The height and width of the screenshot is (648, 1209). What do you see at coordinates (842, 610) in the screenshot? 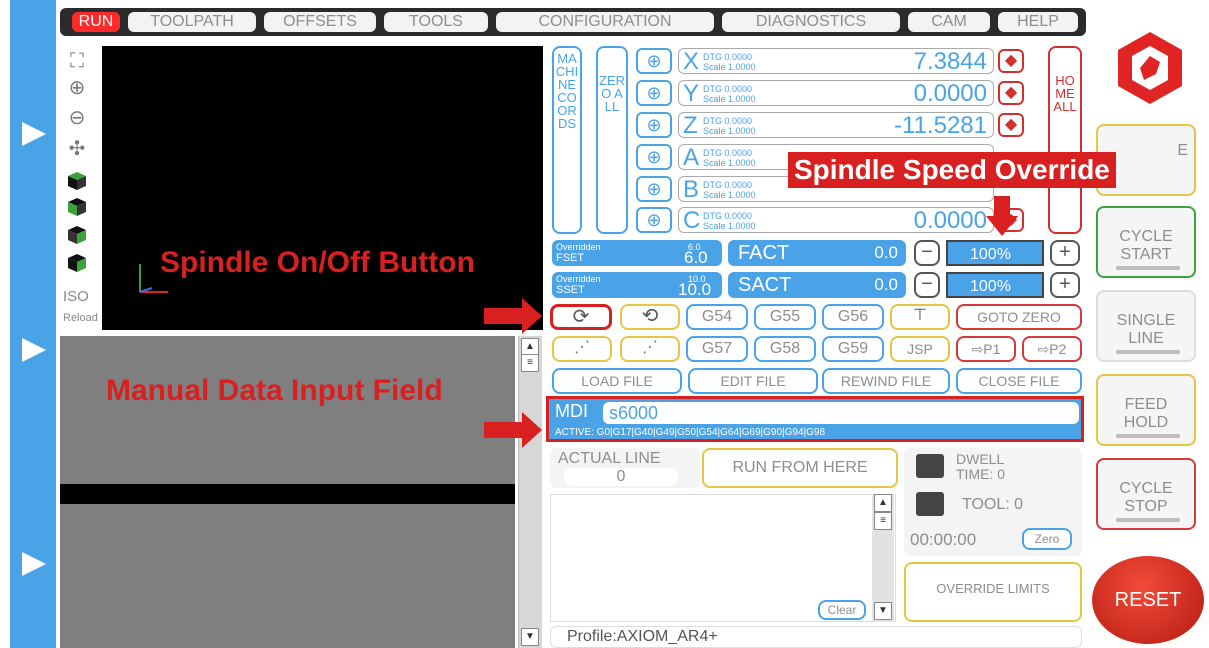
I see `clear-log-button: Clear` at bounding box center [842, 610].